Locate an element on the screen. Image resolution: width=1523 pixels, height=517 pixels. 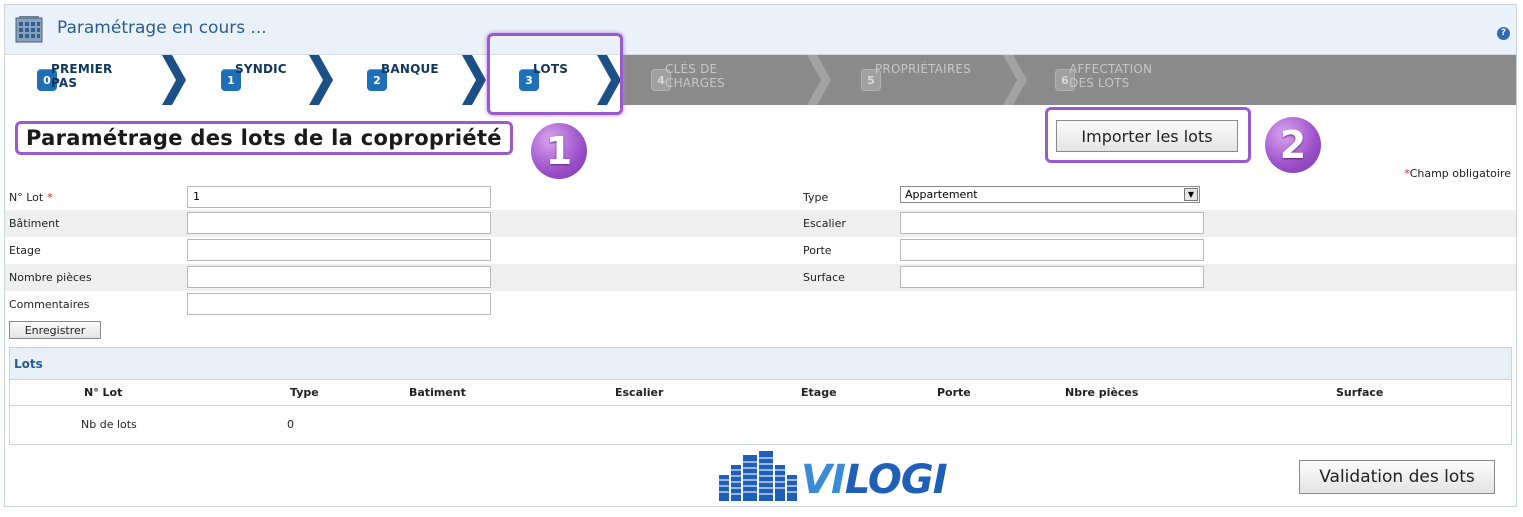
buildings-logo-icon is located at coordinates (758, 476).